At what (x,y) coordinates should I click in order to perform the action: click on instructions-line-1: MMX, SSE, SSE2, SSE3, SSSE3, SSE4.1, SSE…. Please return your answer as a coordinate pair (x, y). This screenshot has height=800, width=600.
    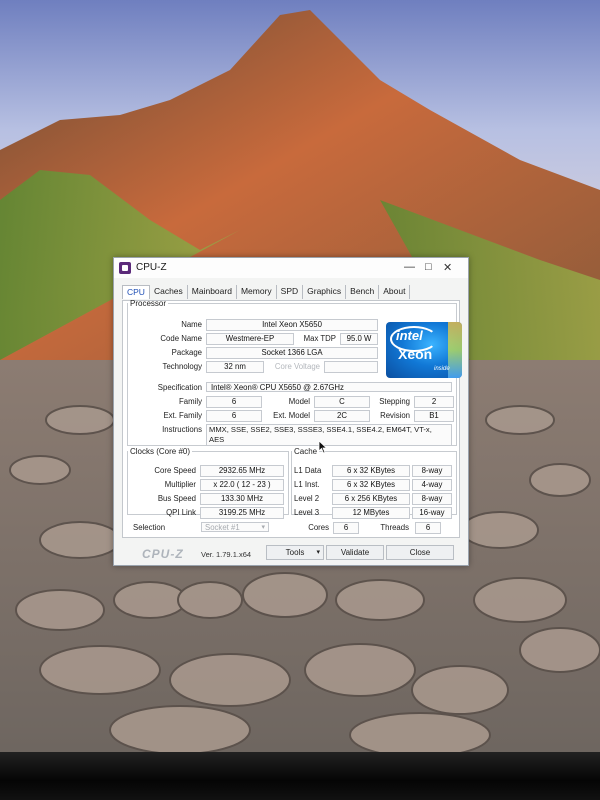
    Looking at the image, I should click on (320, 429).